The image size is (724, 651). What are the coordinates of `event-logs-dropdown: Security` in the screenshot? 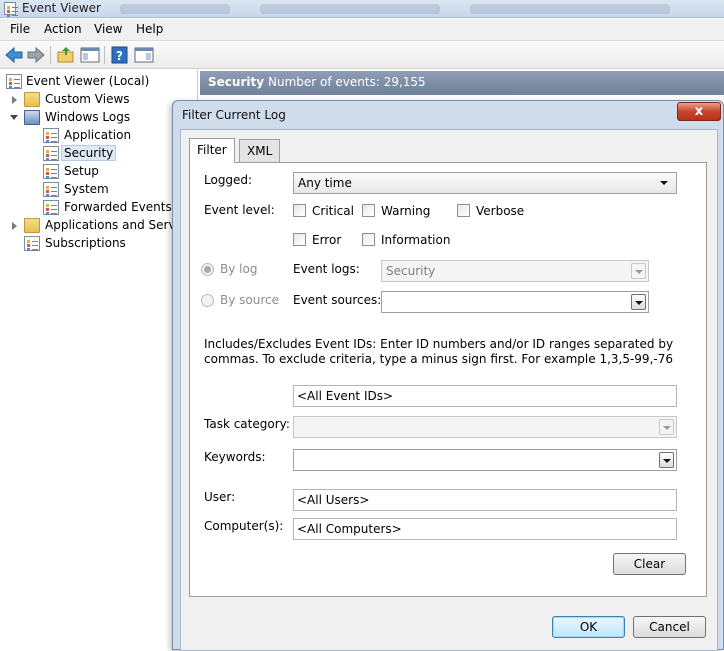 It's located at (515, 271).